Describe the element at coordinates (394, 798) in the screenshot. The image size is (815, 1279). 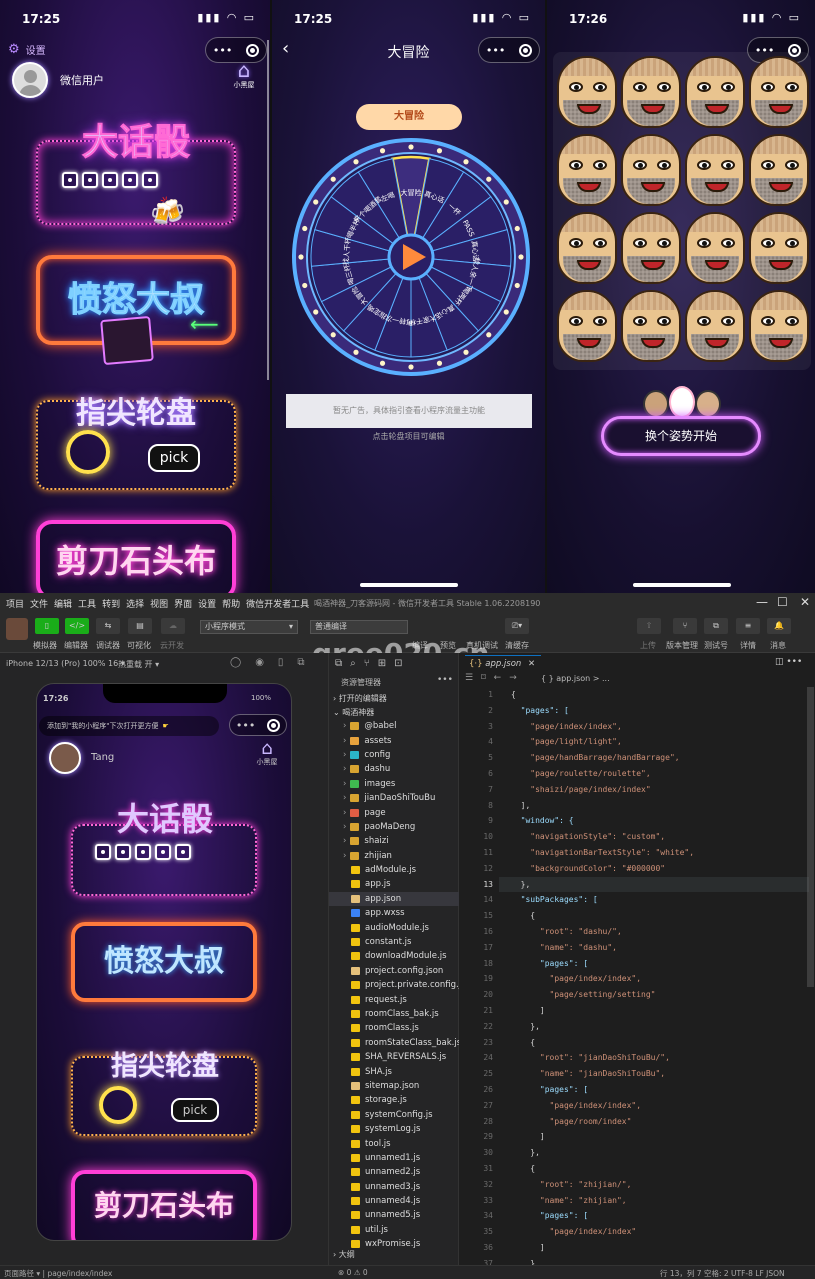
I see `folder-item: › jianDaoShiTouBu` at that location.